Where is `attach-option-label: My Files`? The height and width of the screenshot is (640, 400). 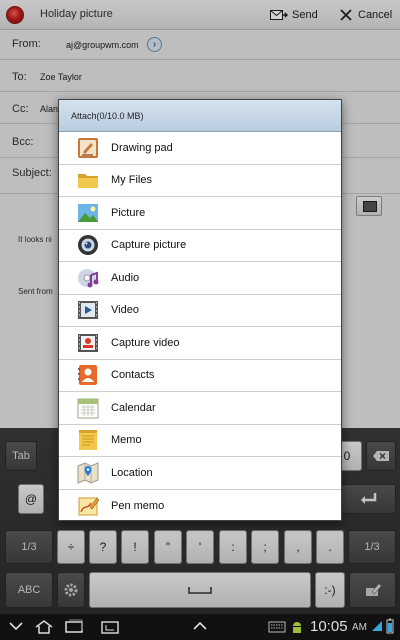 attach-option-label: My Files is located at coordinates (131, 180).